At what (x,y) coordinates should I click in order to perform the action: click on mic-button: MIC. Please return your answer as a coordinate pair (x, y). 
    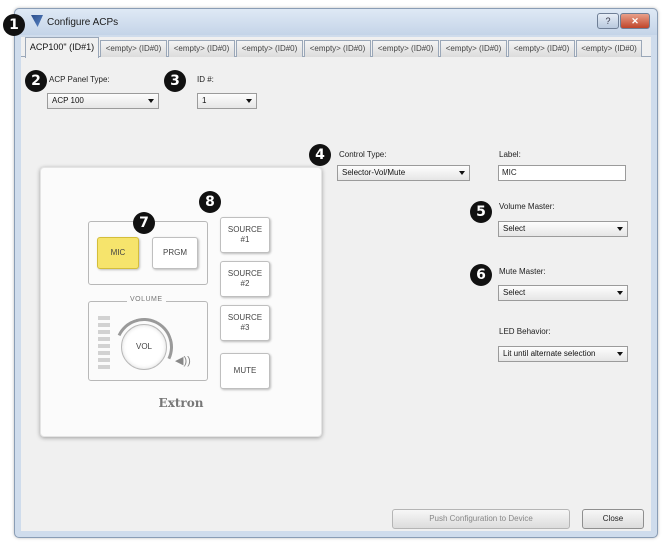
    Looking at the image, I should click on (118, 253).